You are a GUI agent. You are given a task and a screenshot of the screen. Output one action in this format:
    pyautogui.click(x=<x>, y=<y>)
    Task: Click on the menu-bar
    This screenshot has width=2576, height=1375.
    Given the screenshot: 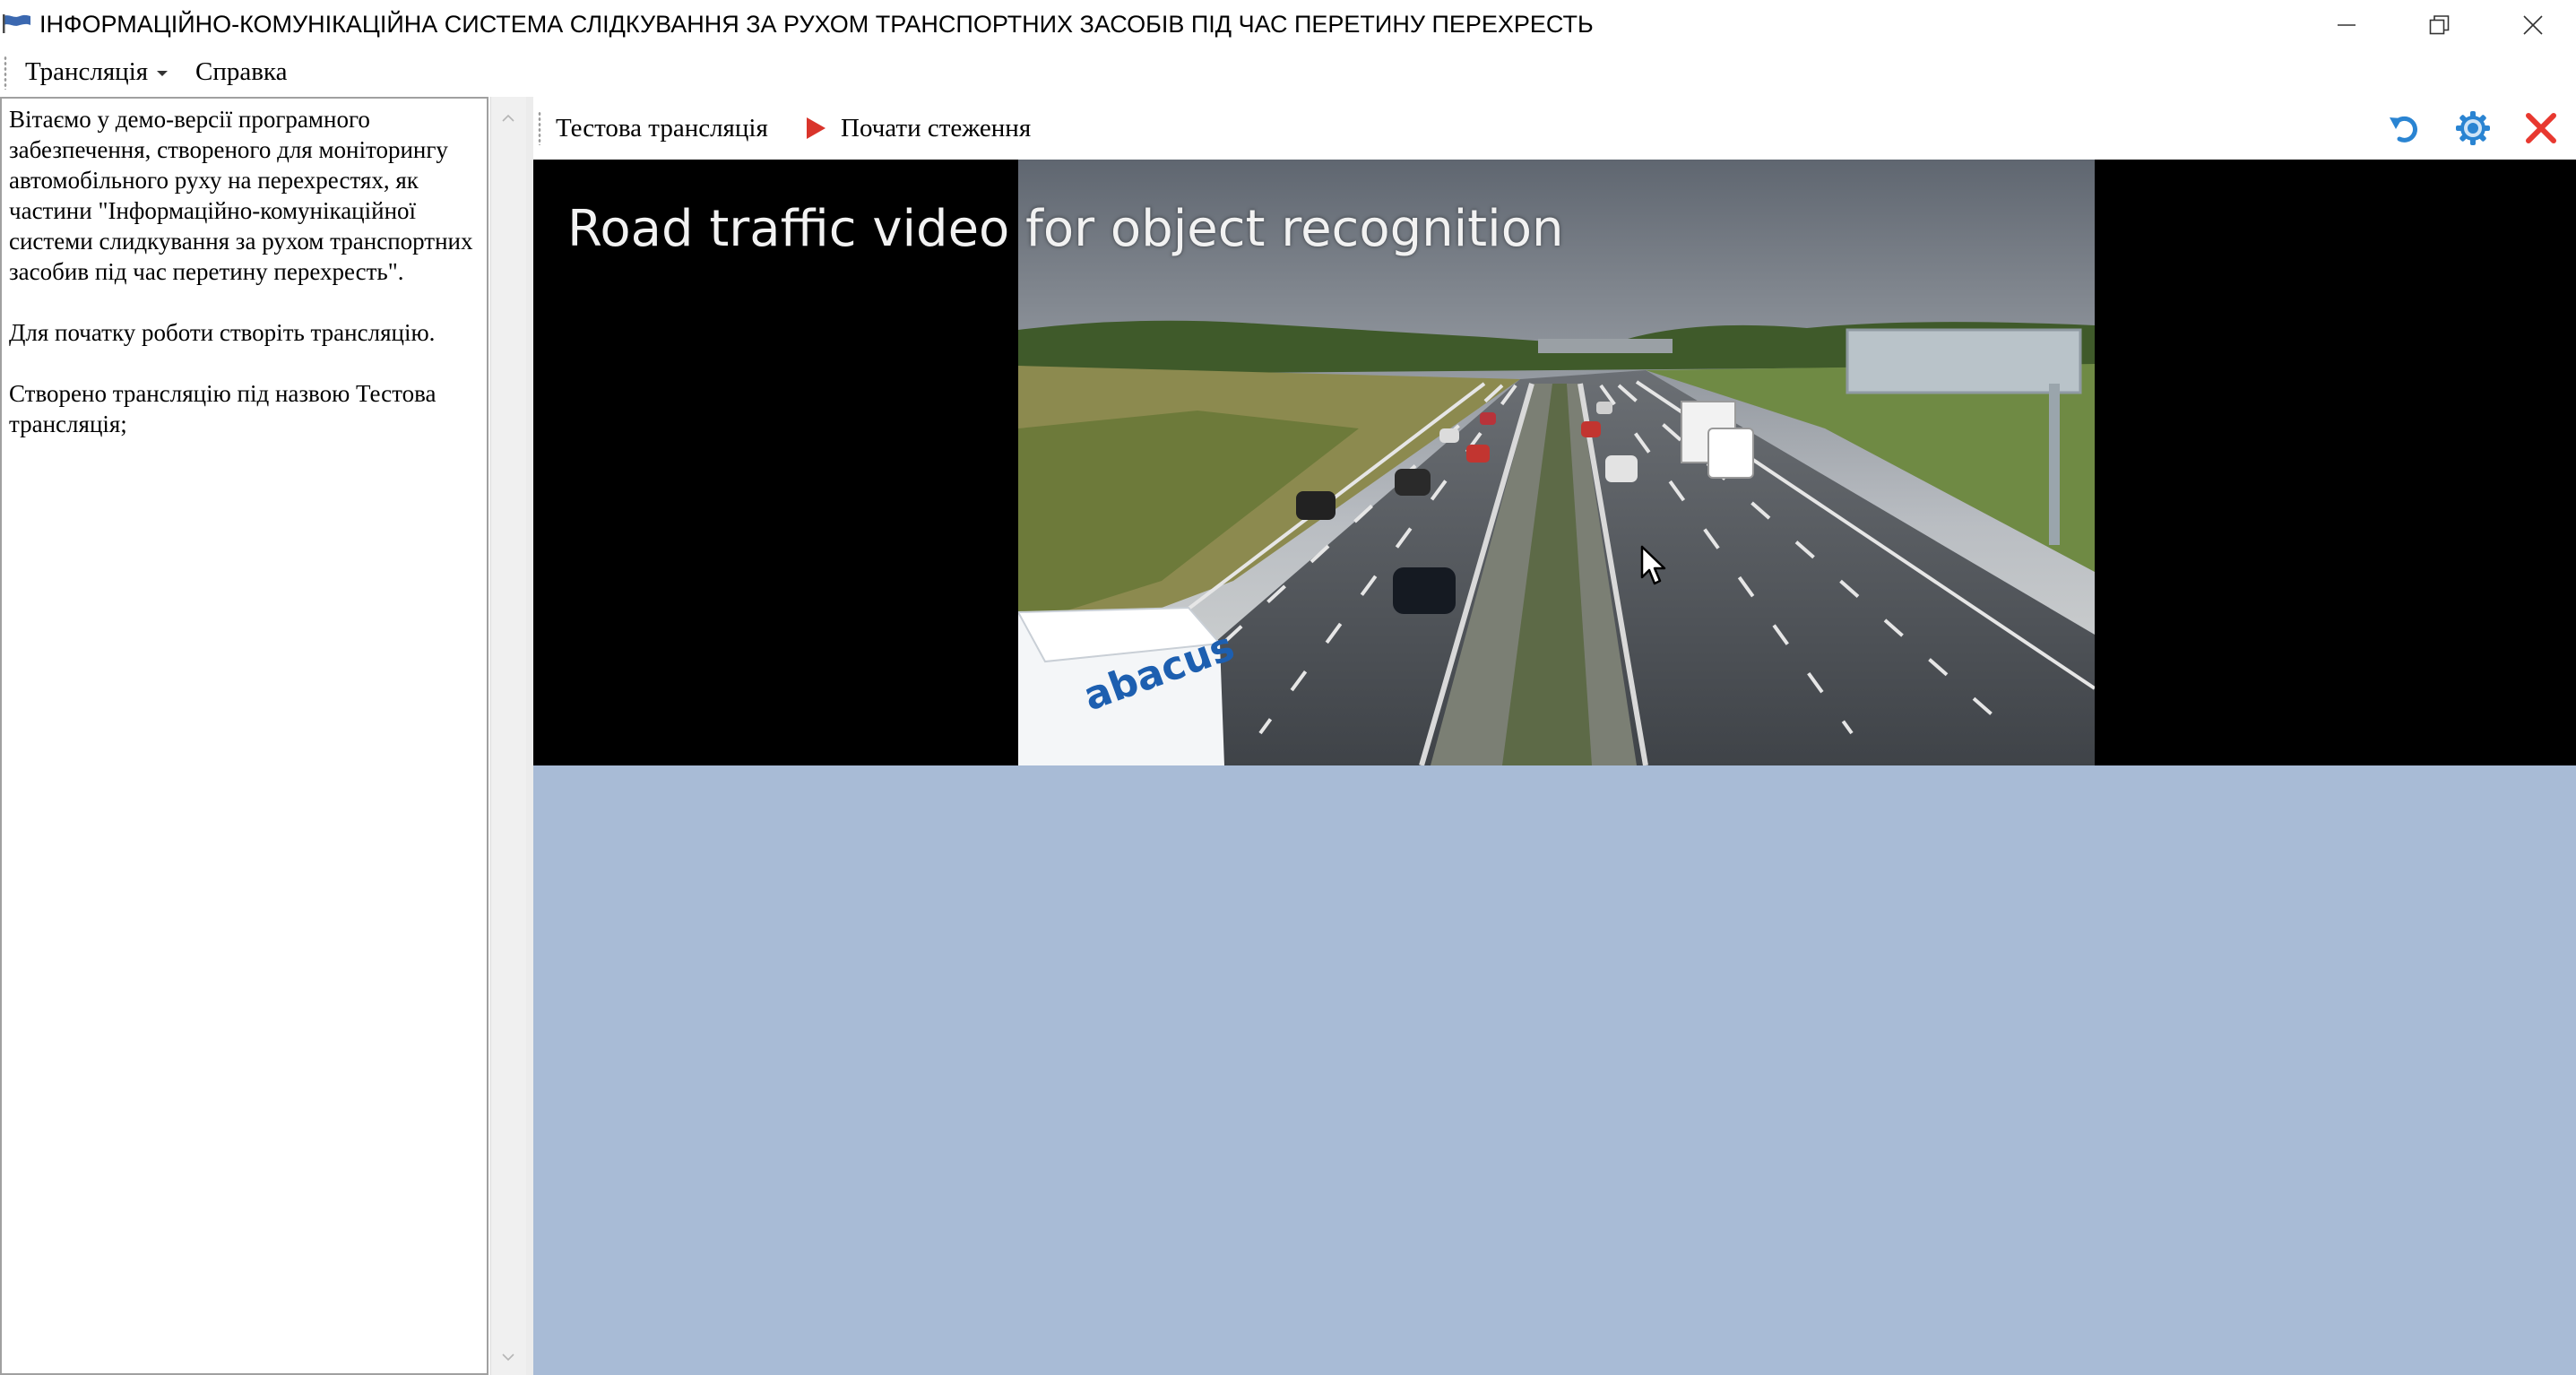 What is the action you would take?
    pyautogui.click(x=1288, y=71)
    